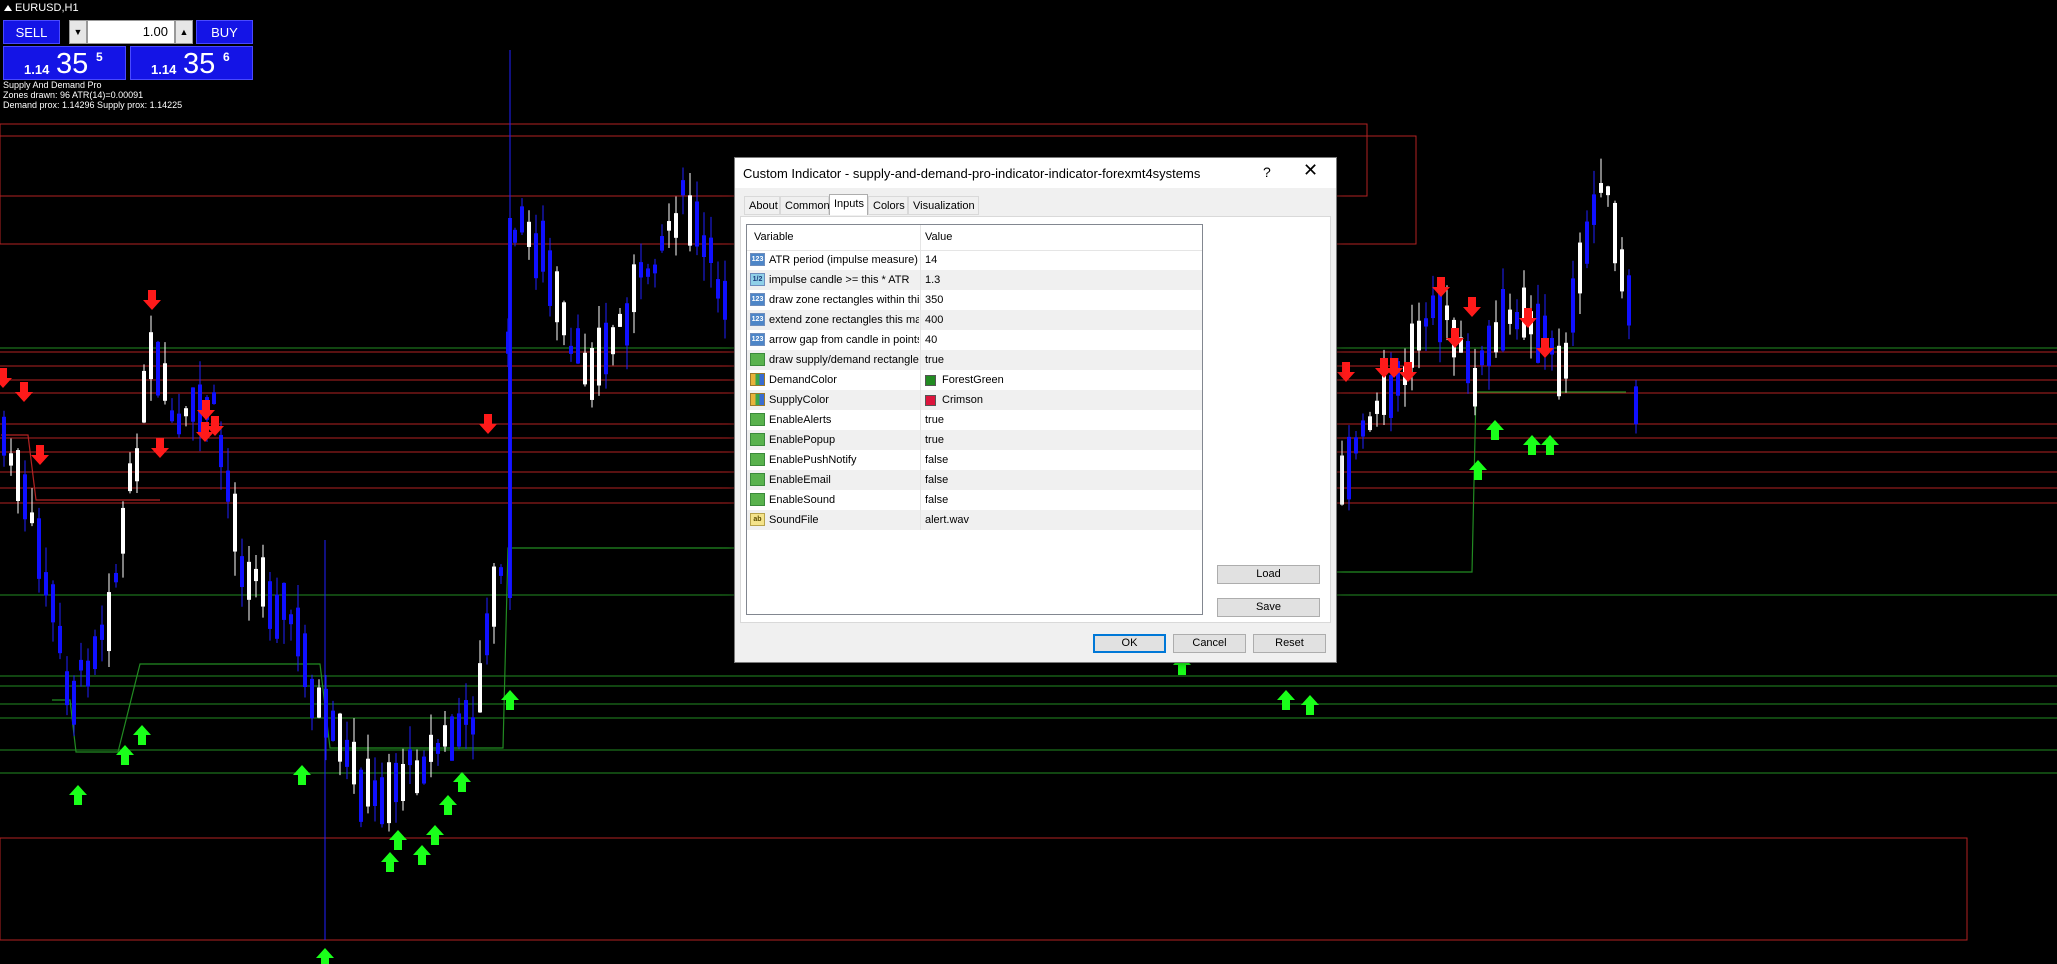 Image resolution: width=2057 pixels, height=964 pixels. I want to click on tab-visualization: Visualization, so click(943, 205).